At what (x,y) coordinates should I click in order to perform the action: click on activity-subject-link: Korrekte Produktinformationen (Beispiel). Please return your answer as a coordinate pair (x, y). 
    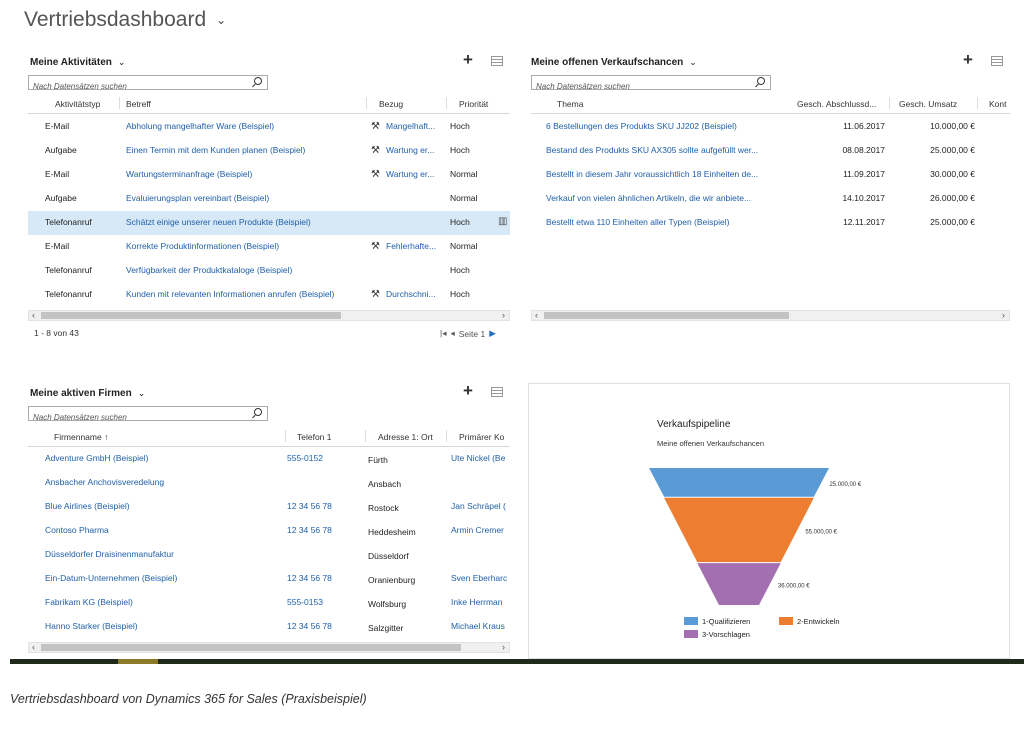
    Looking at the image, I should click on (246, 246).